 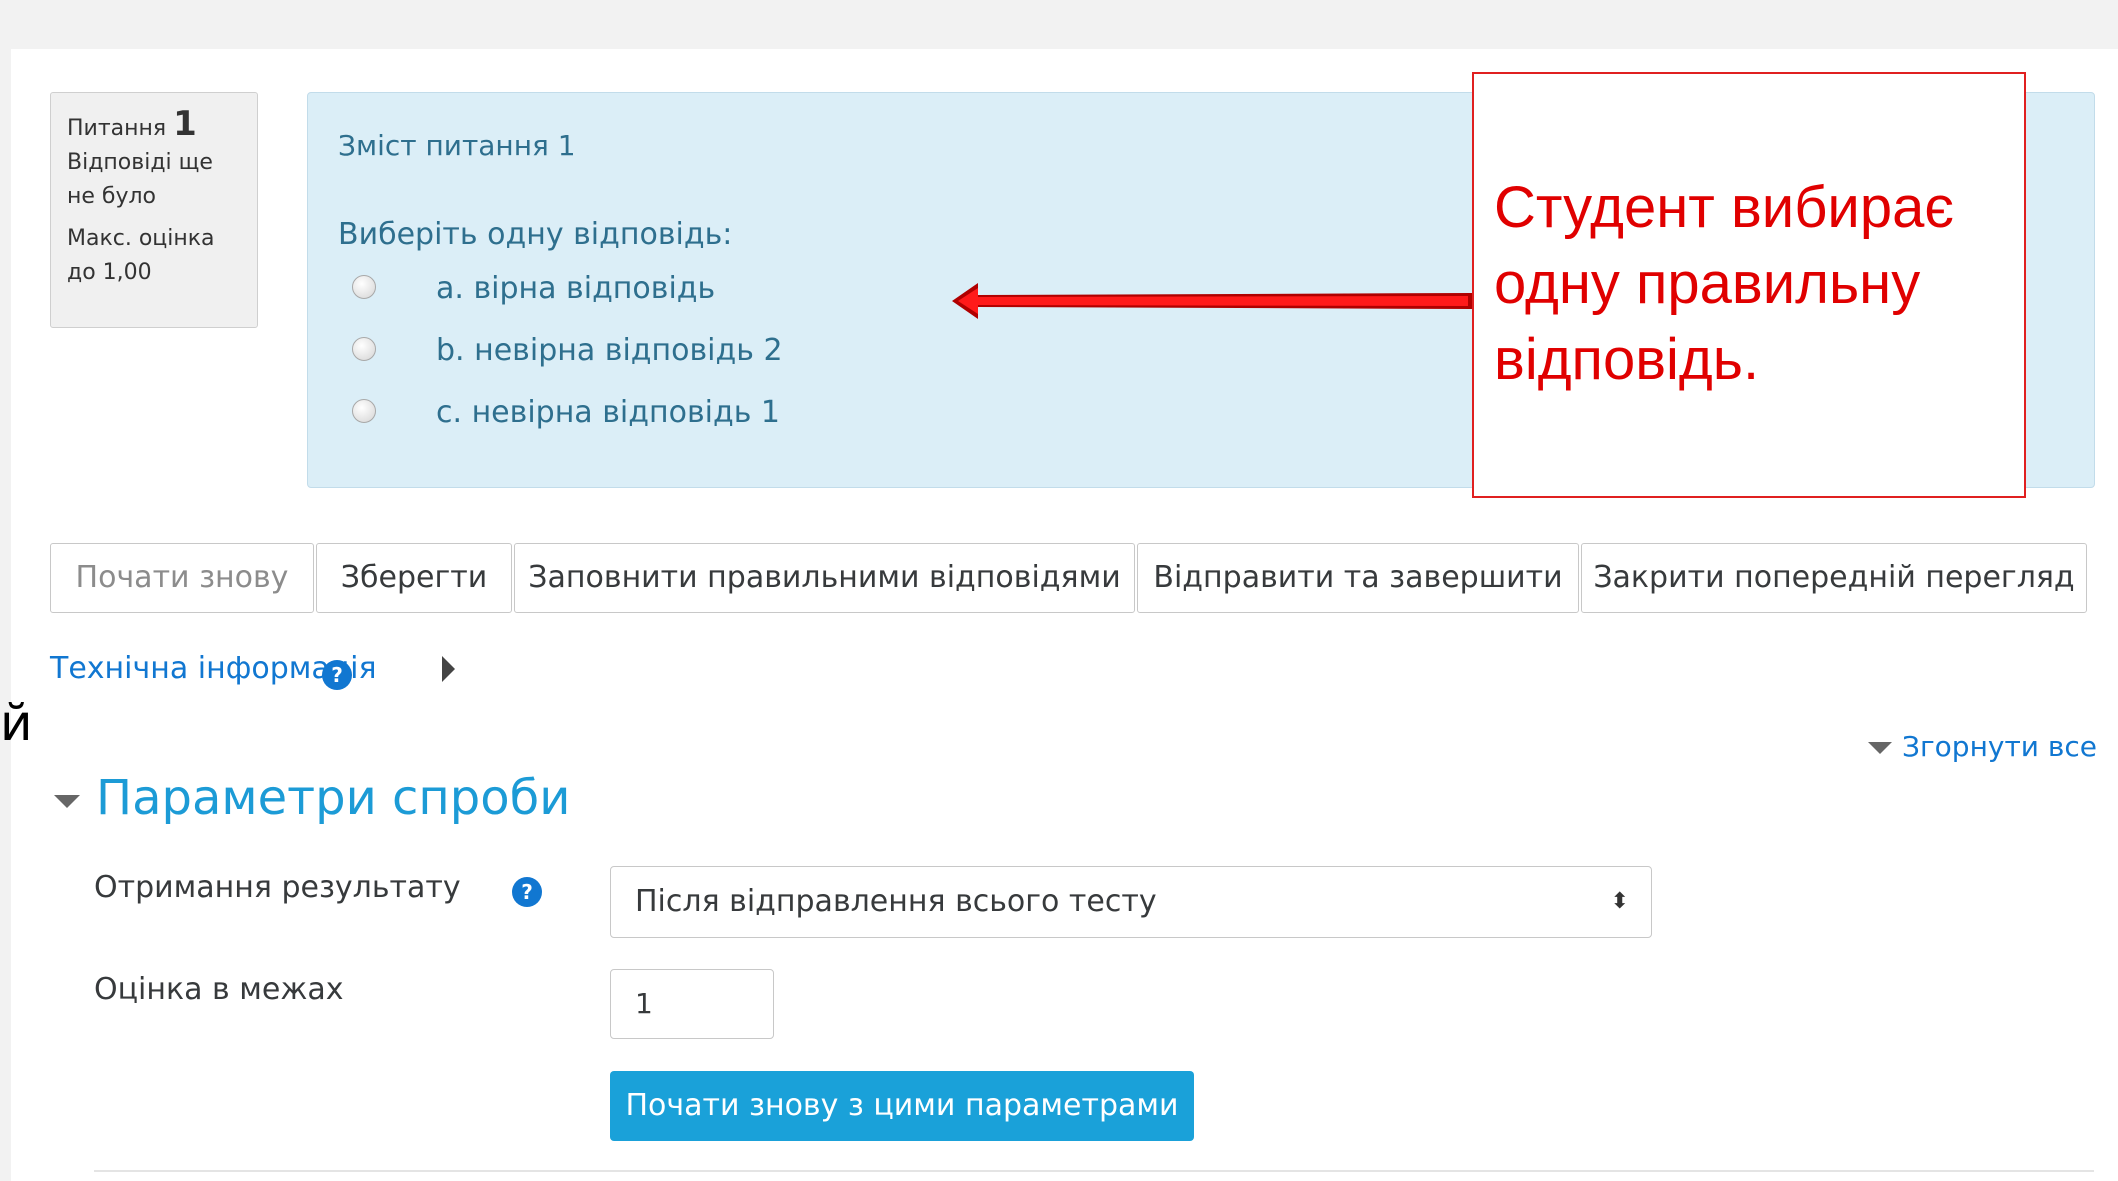 I want to click on save-button: Зберегти, so click(x=414, y=578).